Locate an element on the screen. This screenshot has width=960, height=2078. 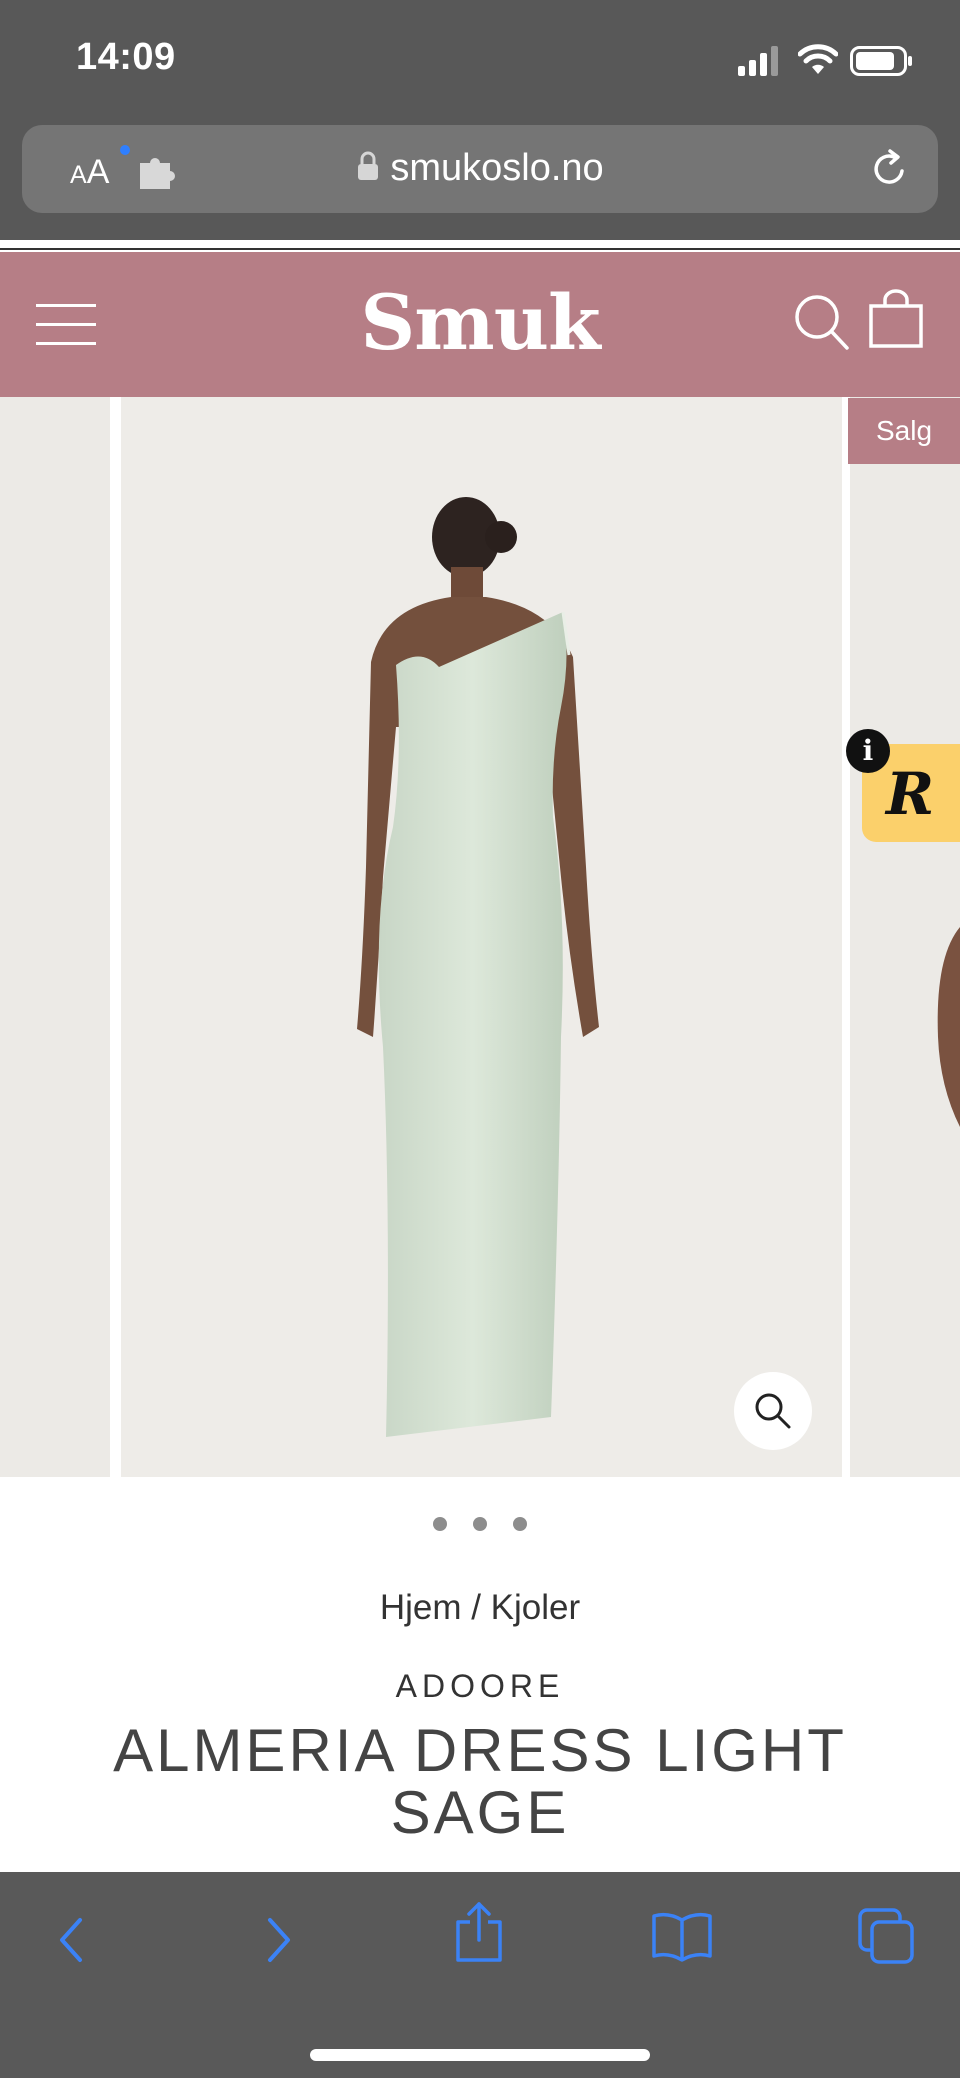
breadcrumb: Hjem / Kjoler is located at coordinates (480, 1608).